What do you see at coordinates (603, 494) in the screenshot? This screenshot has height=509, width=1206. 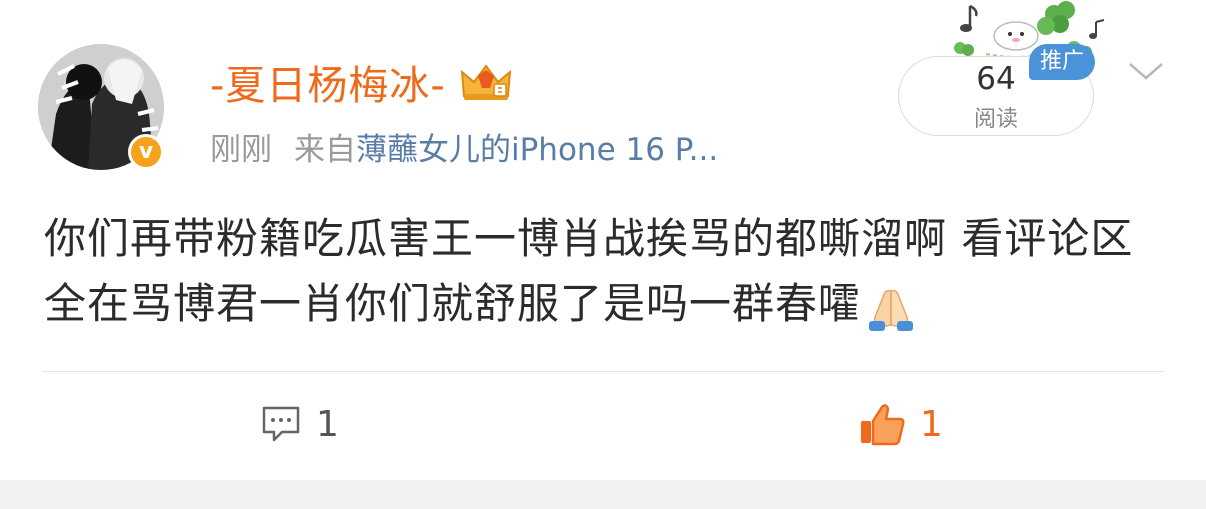 I see `bottom-separator-bar` at bounding box center [603, 494].